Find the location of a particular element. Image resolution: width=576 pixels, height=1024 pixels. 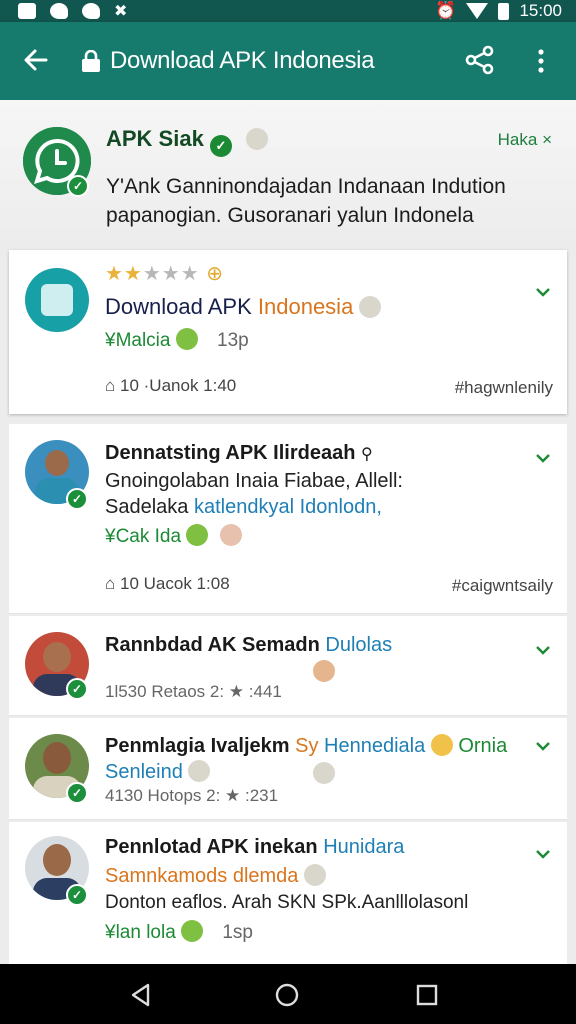

chat-notification-icon is located at coordinates (91, 11).